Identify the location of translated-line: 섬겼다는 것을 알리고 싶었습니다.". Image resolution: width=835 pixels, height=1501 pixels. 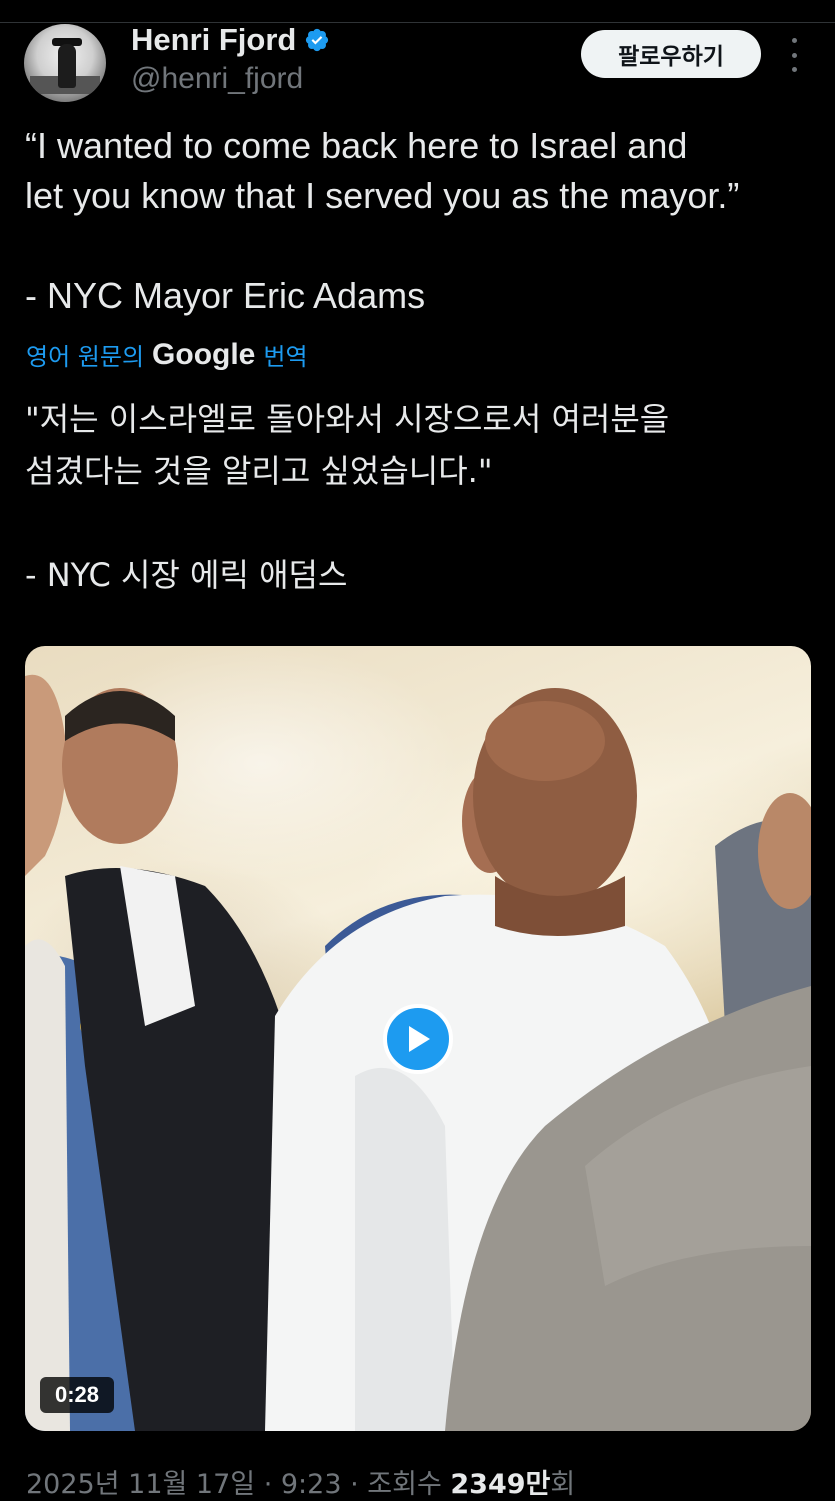
(259, 471).